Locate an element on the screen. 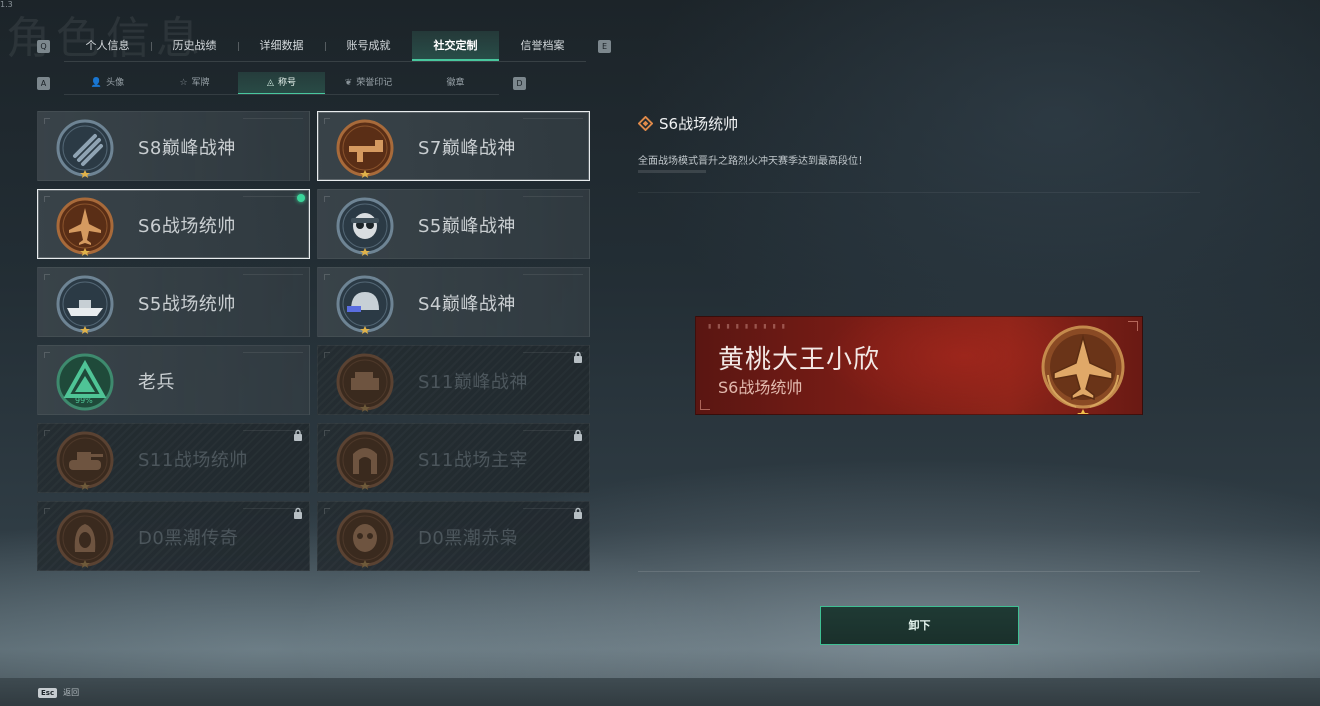 The height and width of the screenshot is (706, 1320). arch-emblem-icon is located at coordinates (365, 460).